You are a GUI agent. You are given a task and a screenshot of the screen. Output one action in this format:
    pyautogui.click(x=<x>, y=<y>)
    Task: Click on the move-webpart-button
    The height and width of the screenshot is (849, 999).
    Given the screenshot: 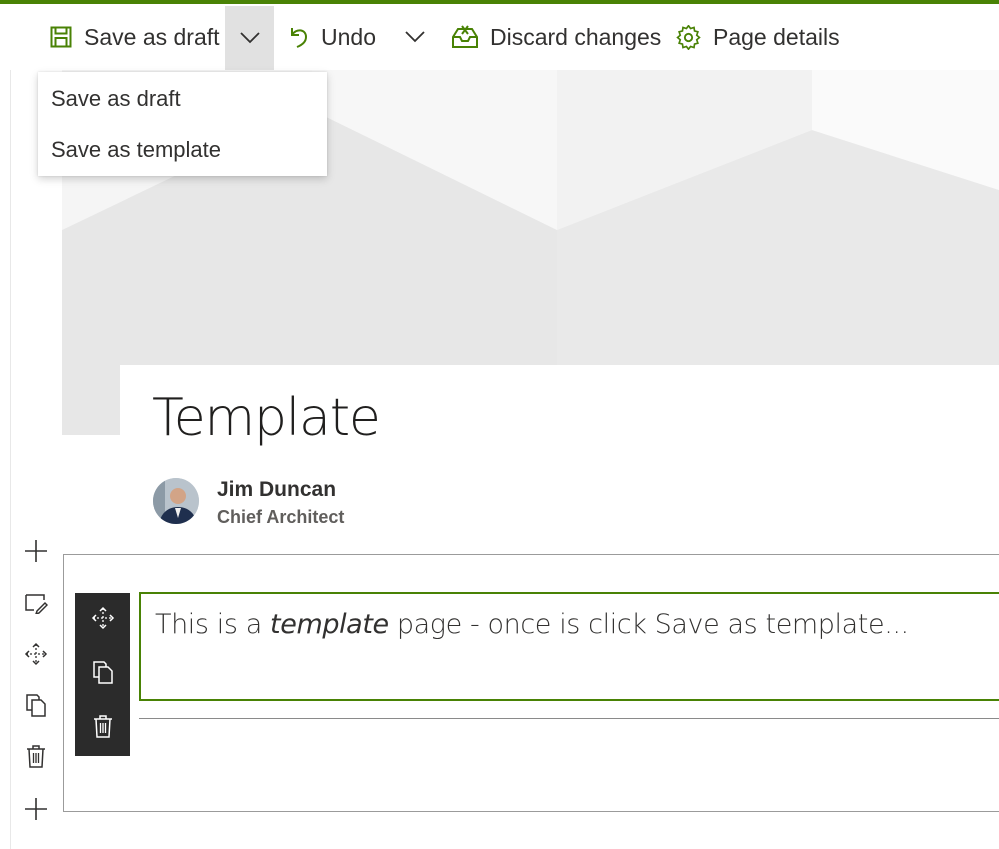 What is the action you would take?
    pyautogui.click(x=102, y=620)
    